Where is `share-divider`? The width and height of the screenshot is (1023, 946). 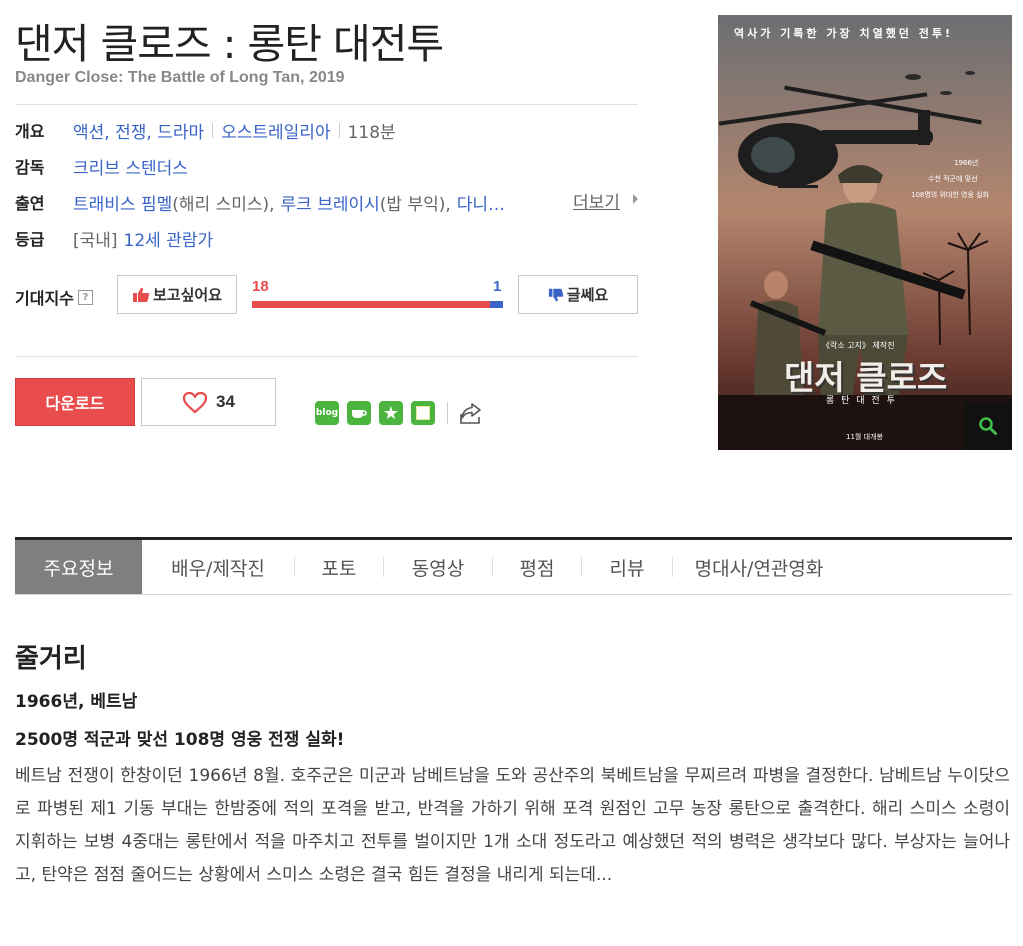
share-divider is located at coordinates (447, 413).